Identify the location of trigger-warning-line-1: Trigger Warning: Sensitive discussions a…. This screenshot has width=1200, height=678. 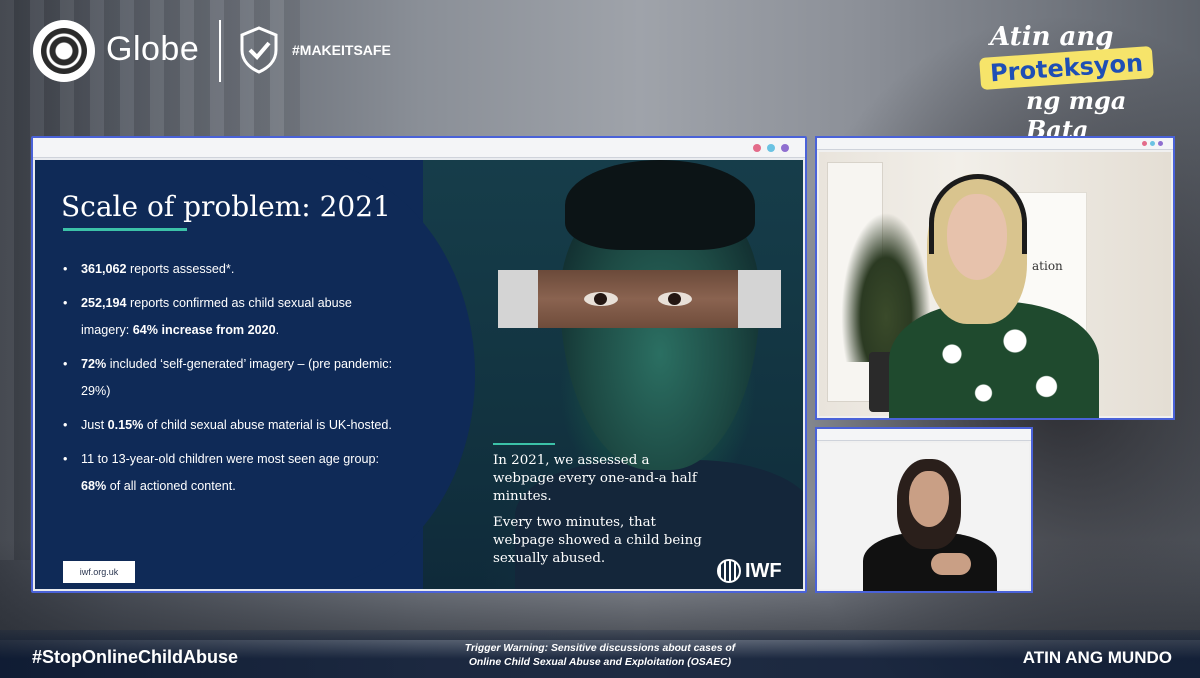
(600, 648).